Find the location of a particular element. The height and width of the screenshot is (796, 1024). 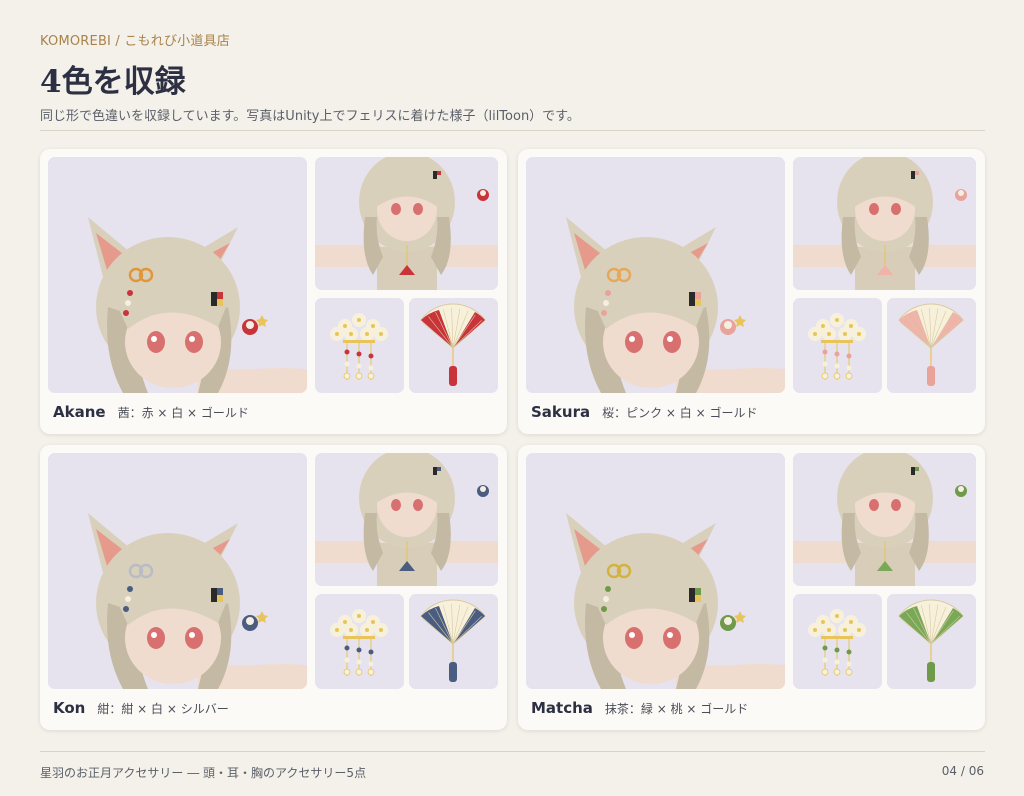

variant-colors: 桜：ピンク × 白 × ゴールド is located at coordinates (680, 413).